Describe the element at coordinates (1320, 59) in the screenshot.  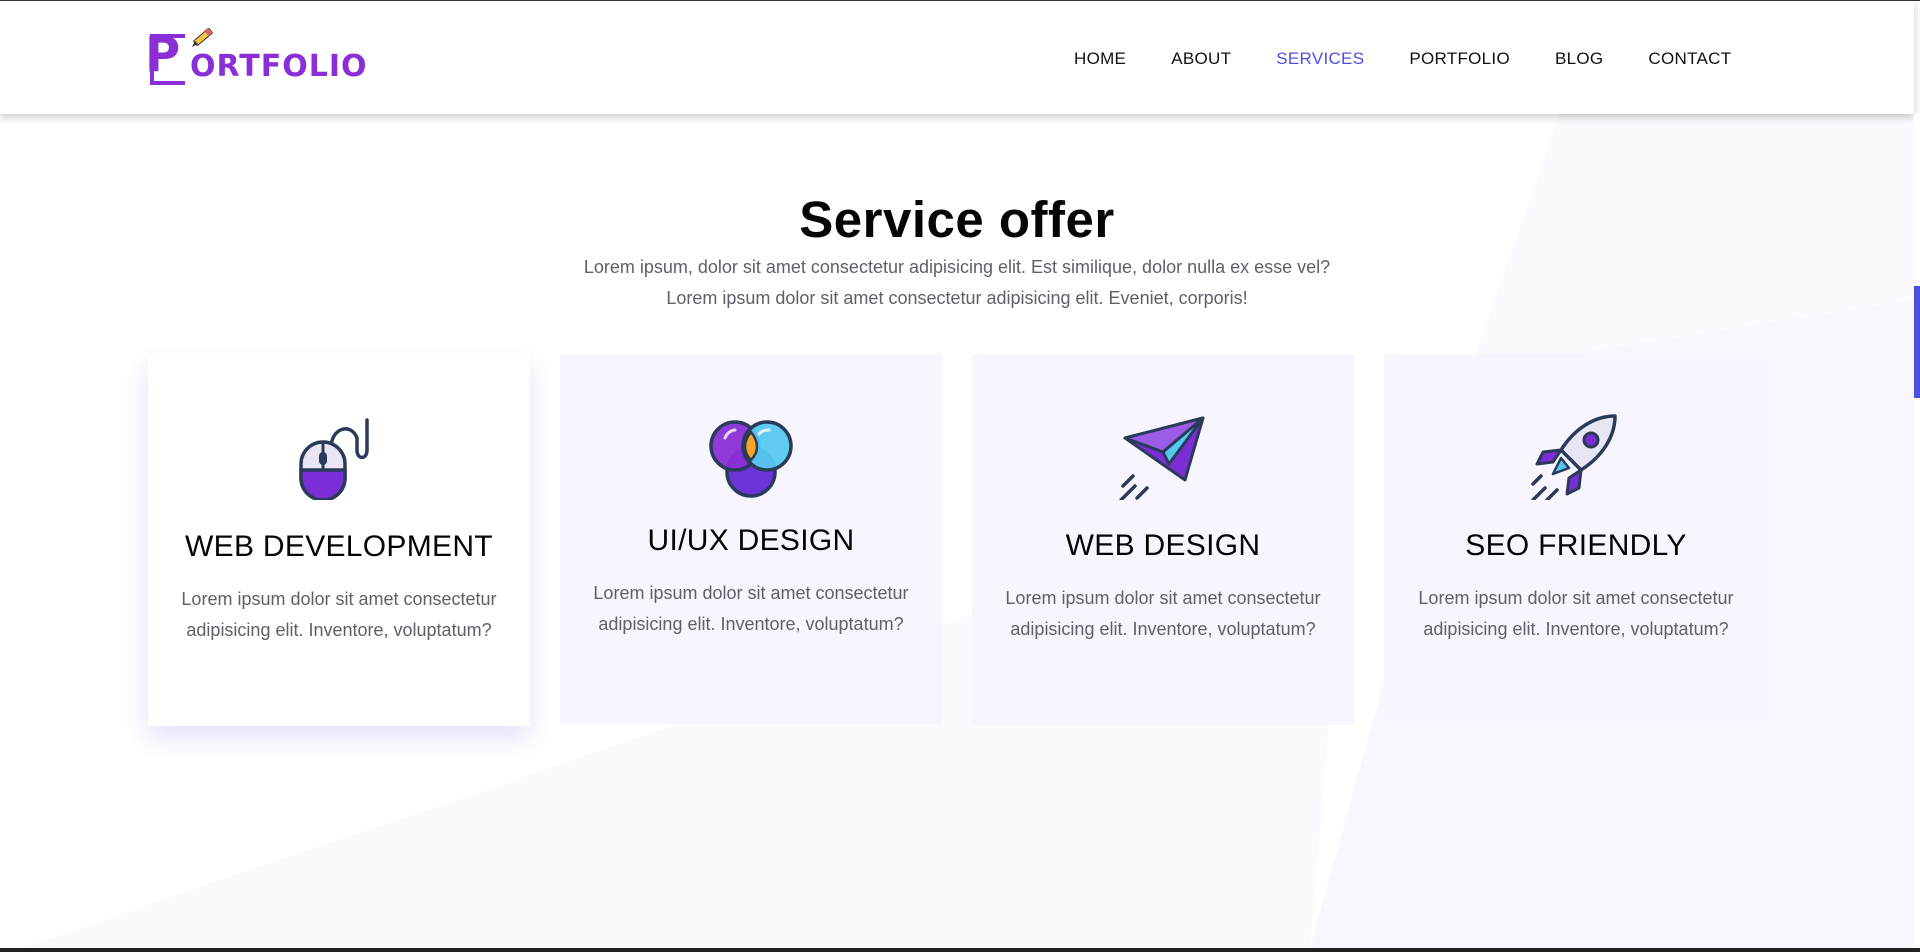
I see `nav-services: SERVICES` at that location.